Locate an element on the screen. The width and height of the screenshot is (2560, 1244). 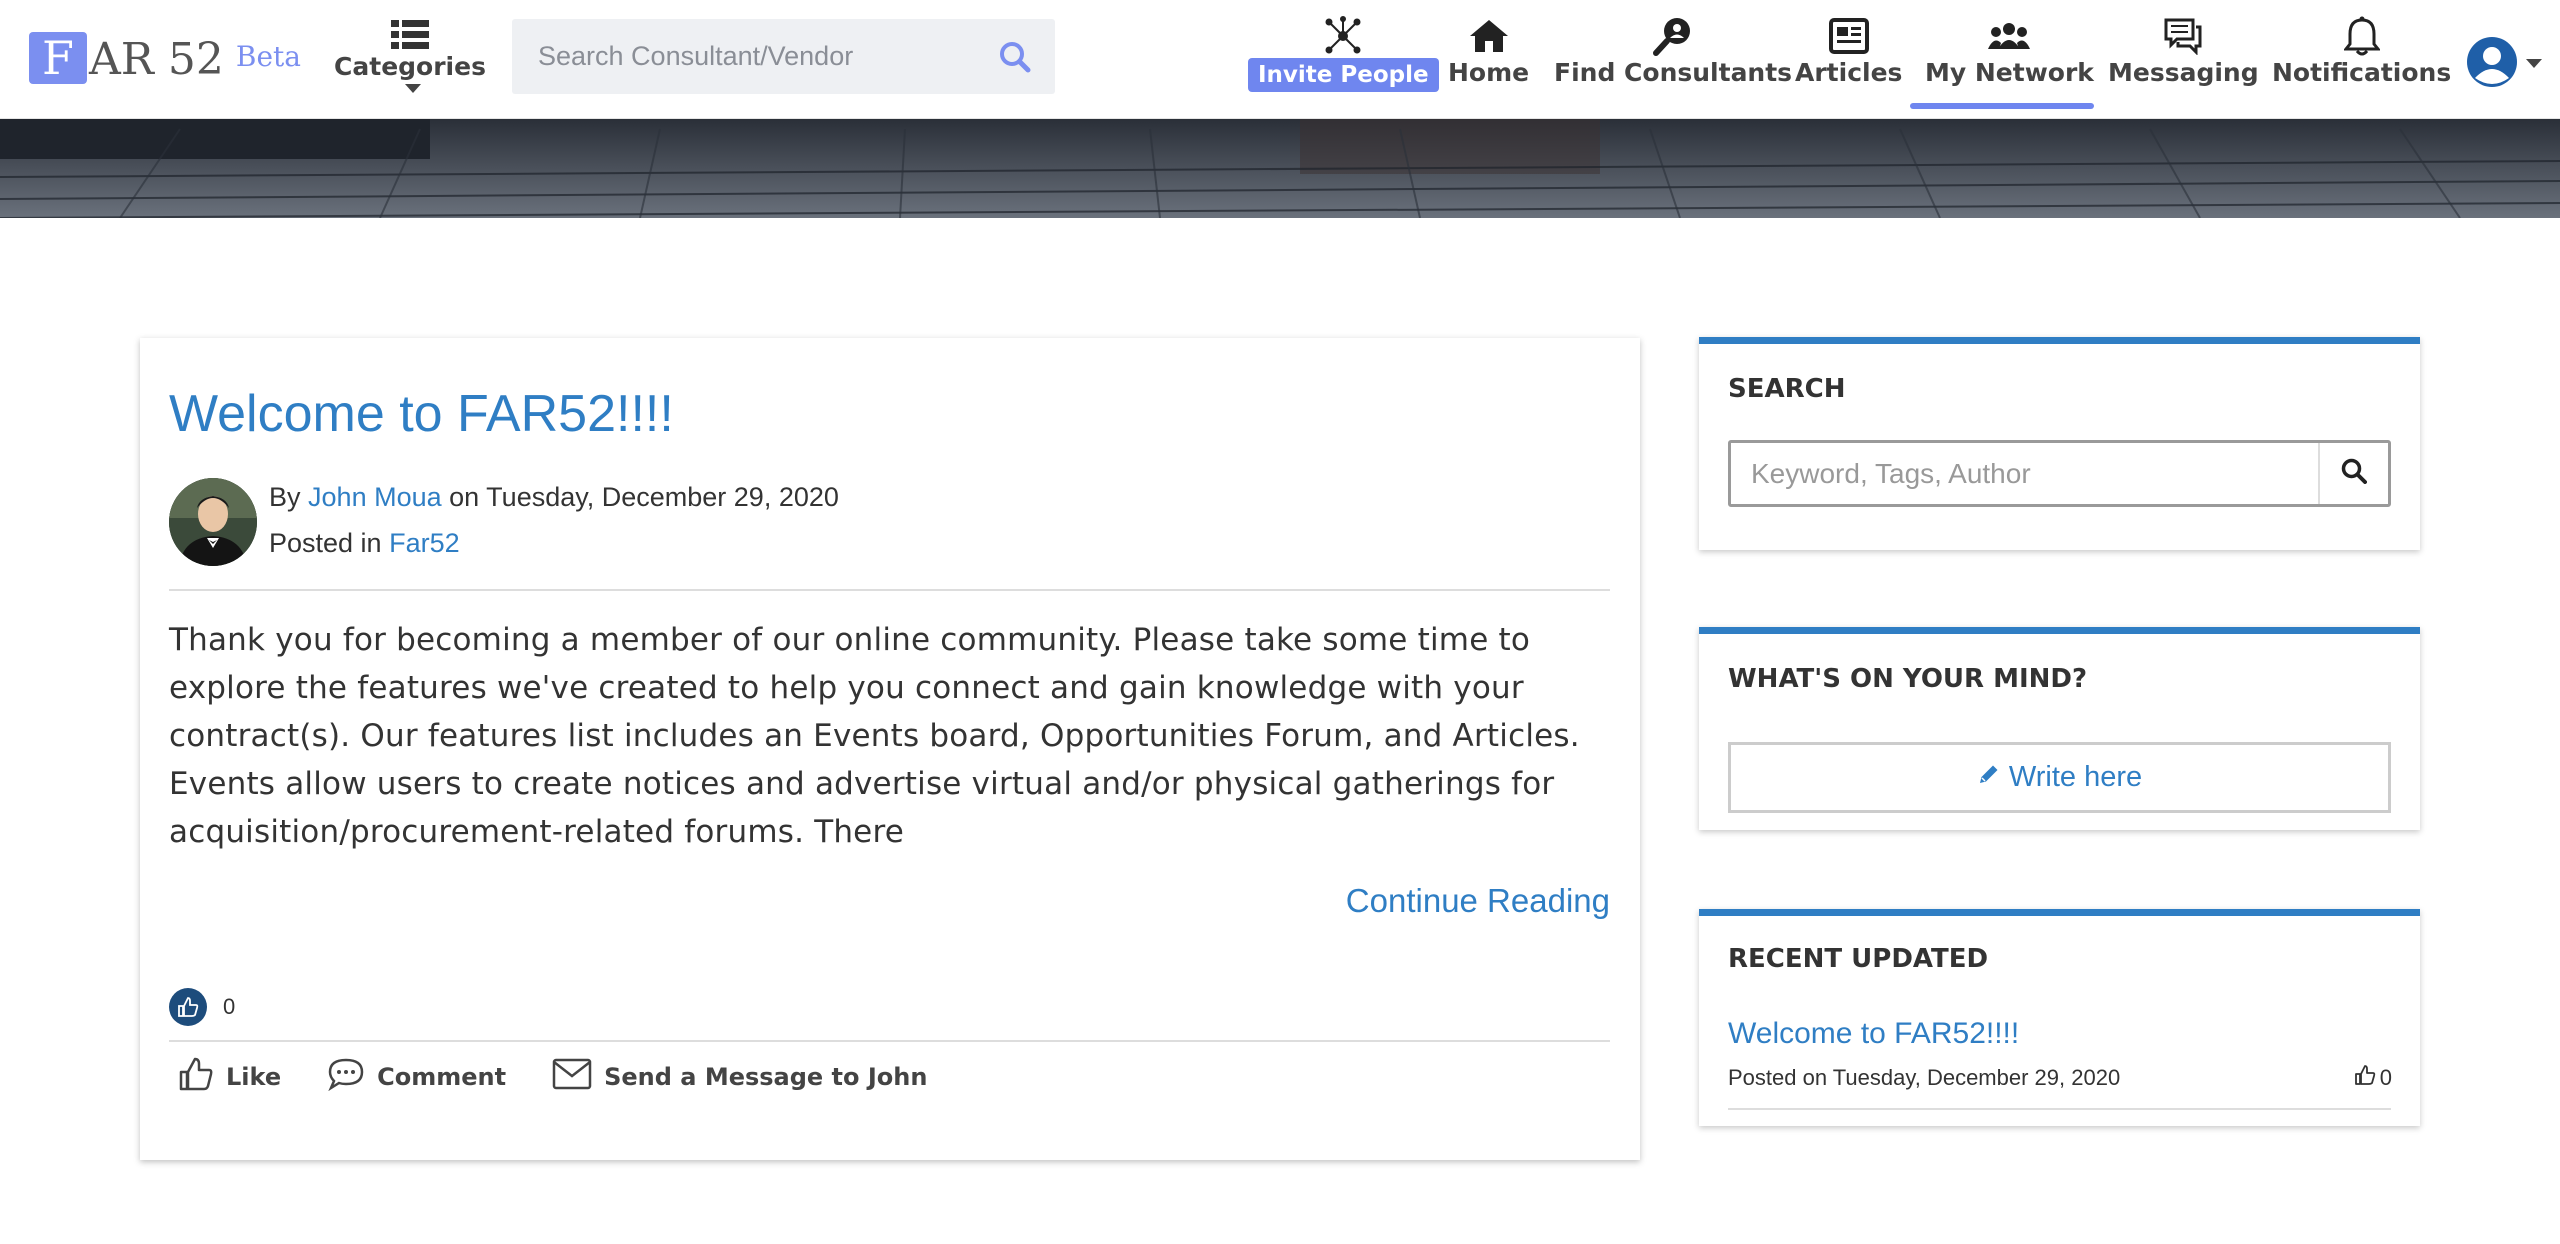
nav-articles: Articles is located at coordinates (1848, 50).